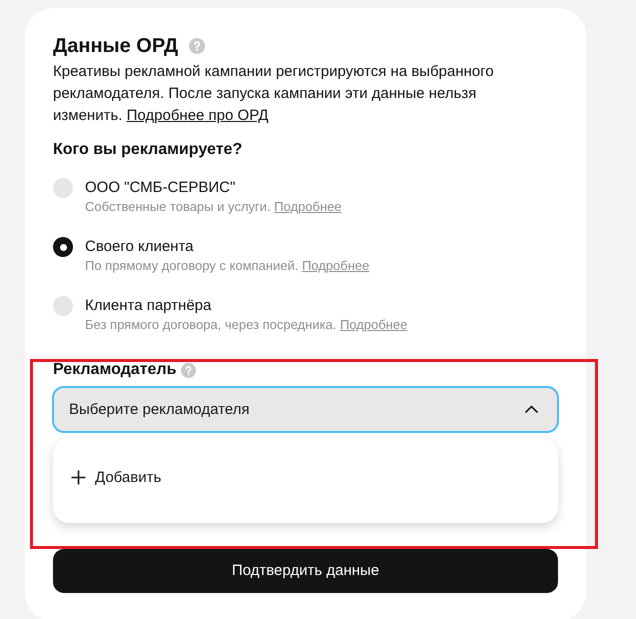 This screenshot has width=636, height=619. I want to click on field-label: Рекламодатель, so click(114, 370).